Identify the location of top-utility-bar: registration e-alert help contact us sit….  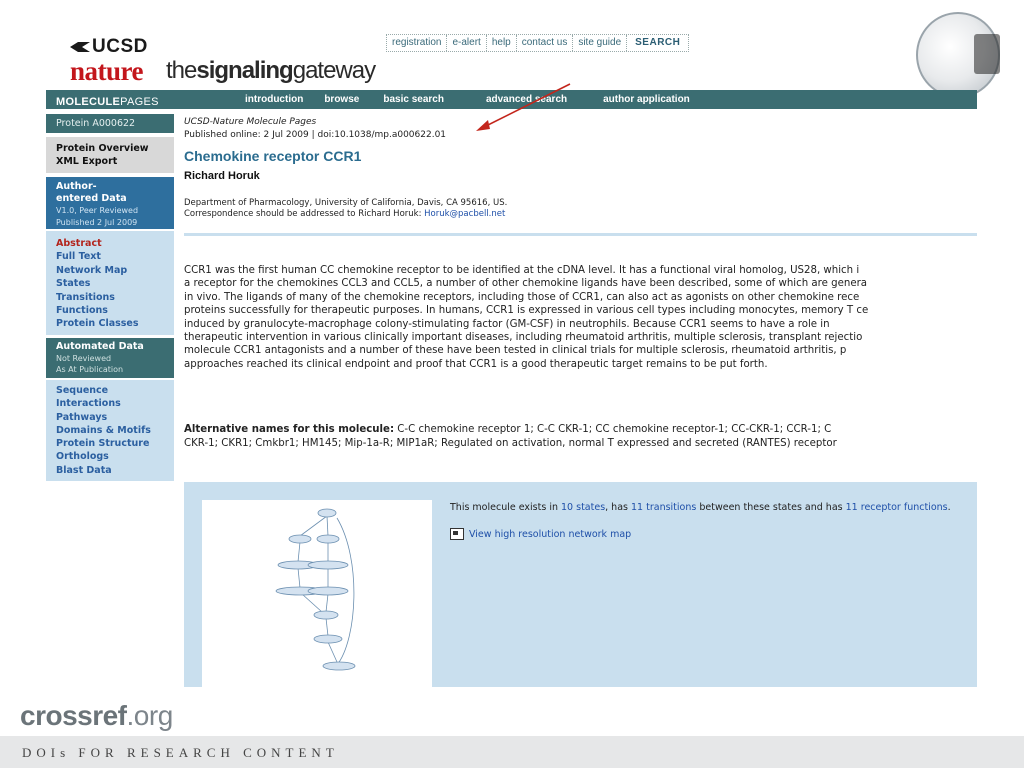
(538, 43).